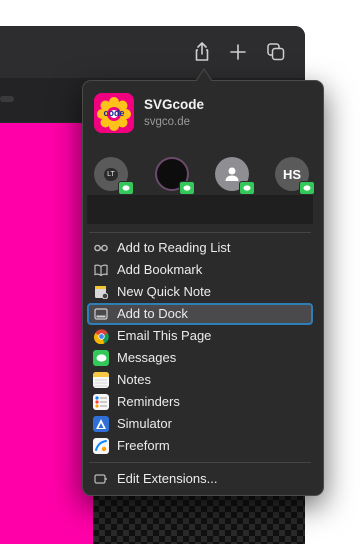  What do you see at coordinates (175, 176) in the screenshot?
I see `contact-avatar-photo` at bounding box center [175, 176].